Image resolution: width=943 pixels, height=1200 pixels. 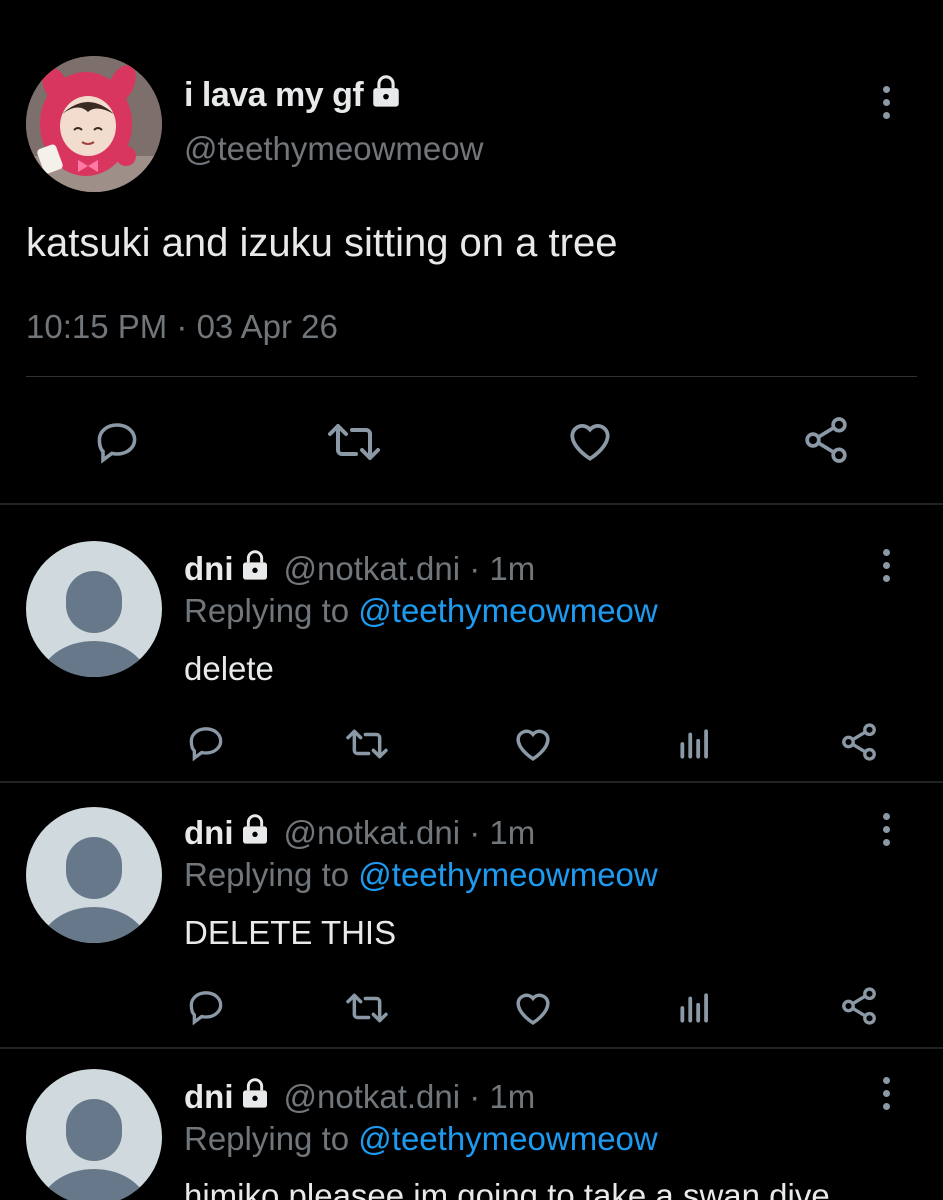 What do you see at coordinates (471, 376) in the screenshot?
I see `divider` at bounding box center [471, 376].